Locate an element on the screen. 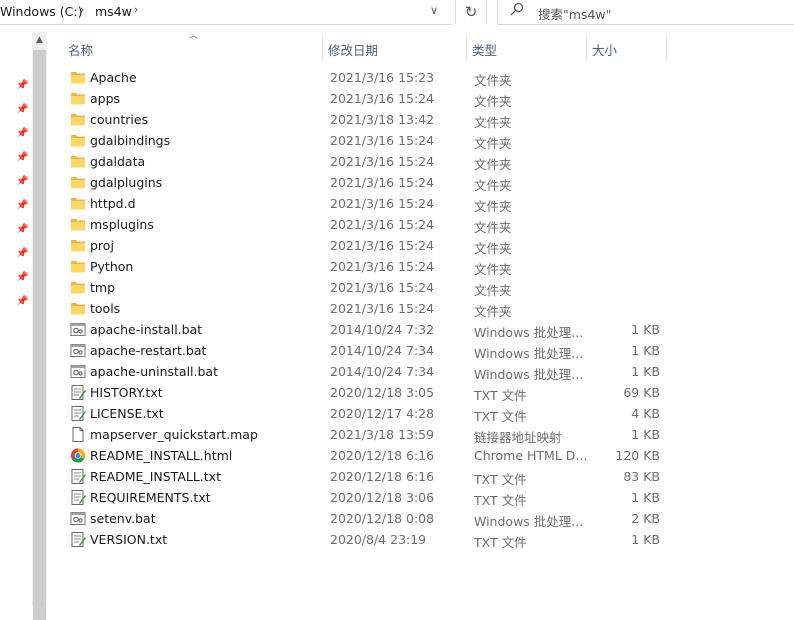  file-row: tmp 2021/3/16 15:24 文件夹 is located at coordinates (372, 287).